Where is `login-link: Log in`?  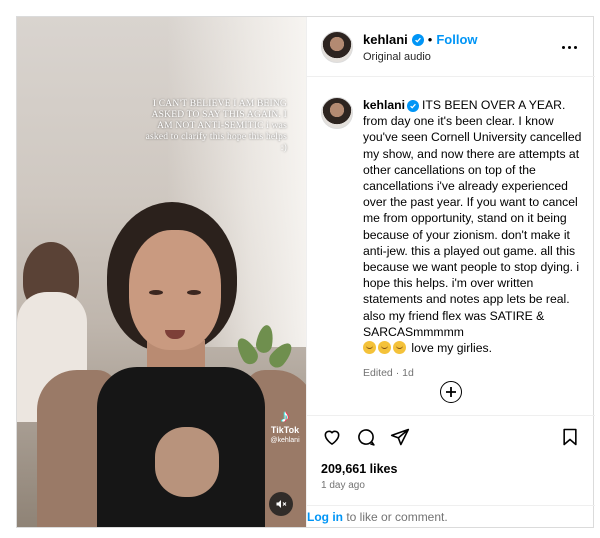
login-link: Log in is located at coordinates (325, 517).